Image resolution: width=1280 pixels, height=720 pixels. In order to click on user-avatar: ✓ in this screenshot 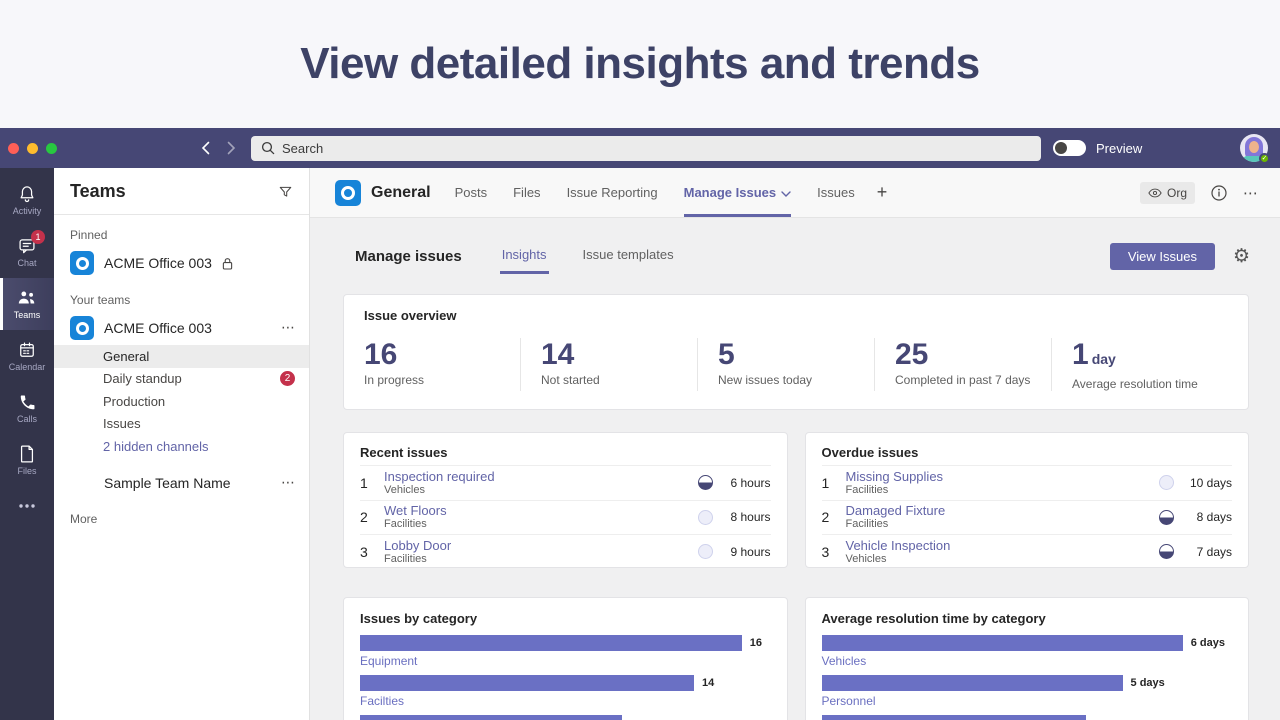, I will do `click(1255, 149)`.